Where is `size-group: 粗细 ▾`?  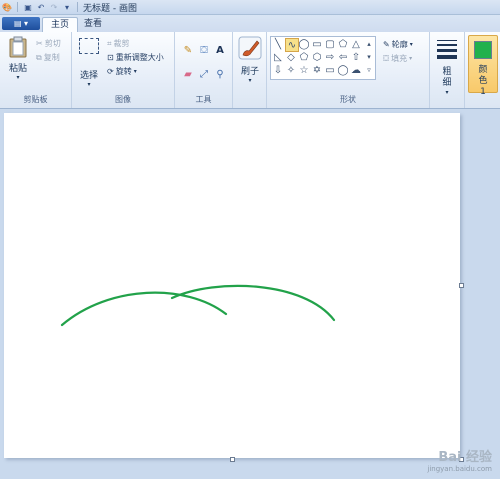
size-group: 粗细 ▾ is located at coordinates (447, 70).